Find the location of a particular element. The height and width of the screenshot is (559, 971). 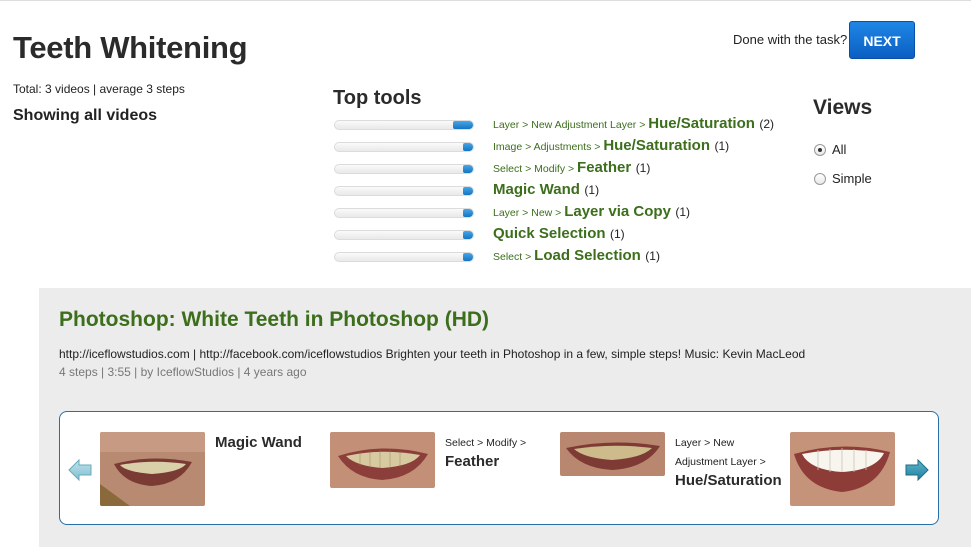

step-label: Magic Wand is located at coordinates (258, 442).